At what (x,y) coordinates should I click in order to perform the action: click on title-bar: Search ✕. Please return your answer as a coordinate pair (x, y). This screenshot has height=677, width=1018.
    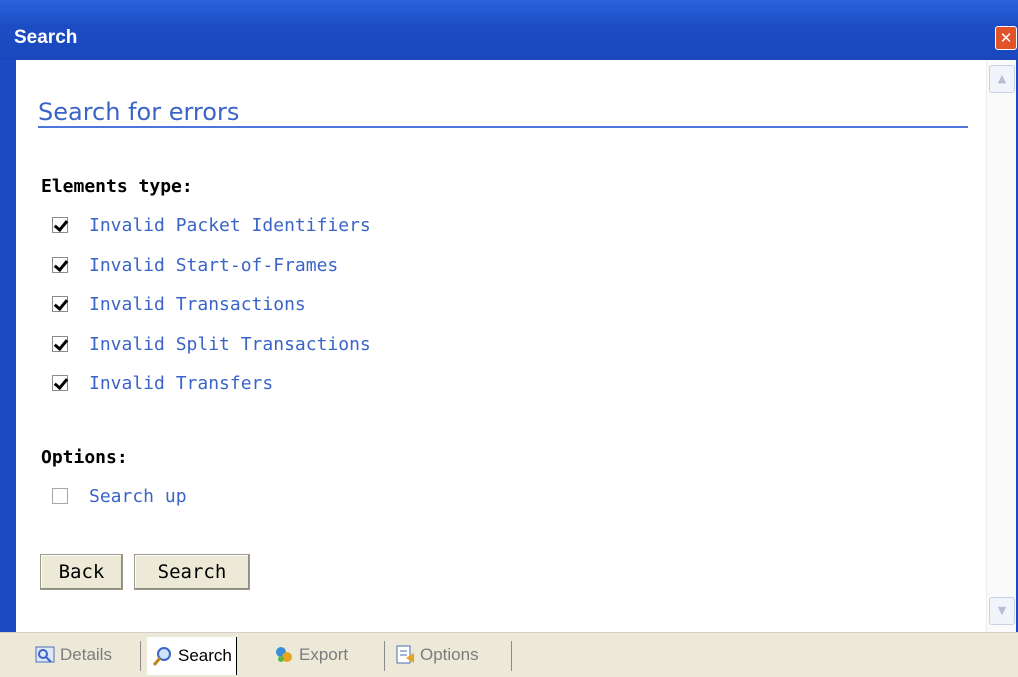
    Looking at the image, I should click on (509, 30).